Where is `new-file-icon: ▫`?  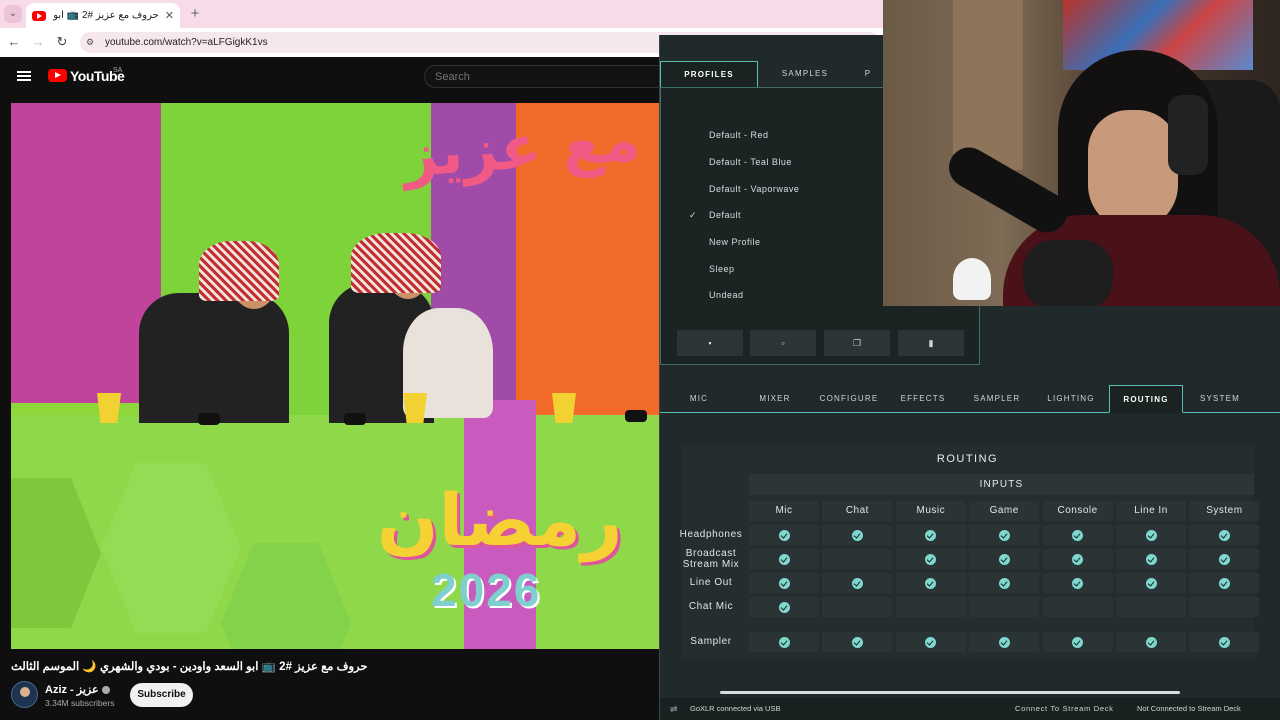 new-file-icon: ▫ is located at coordinates (783, 343).